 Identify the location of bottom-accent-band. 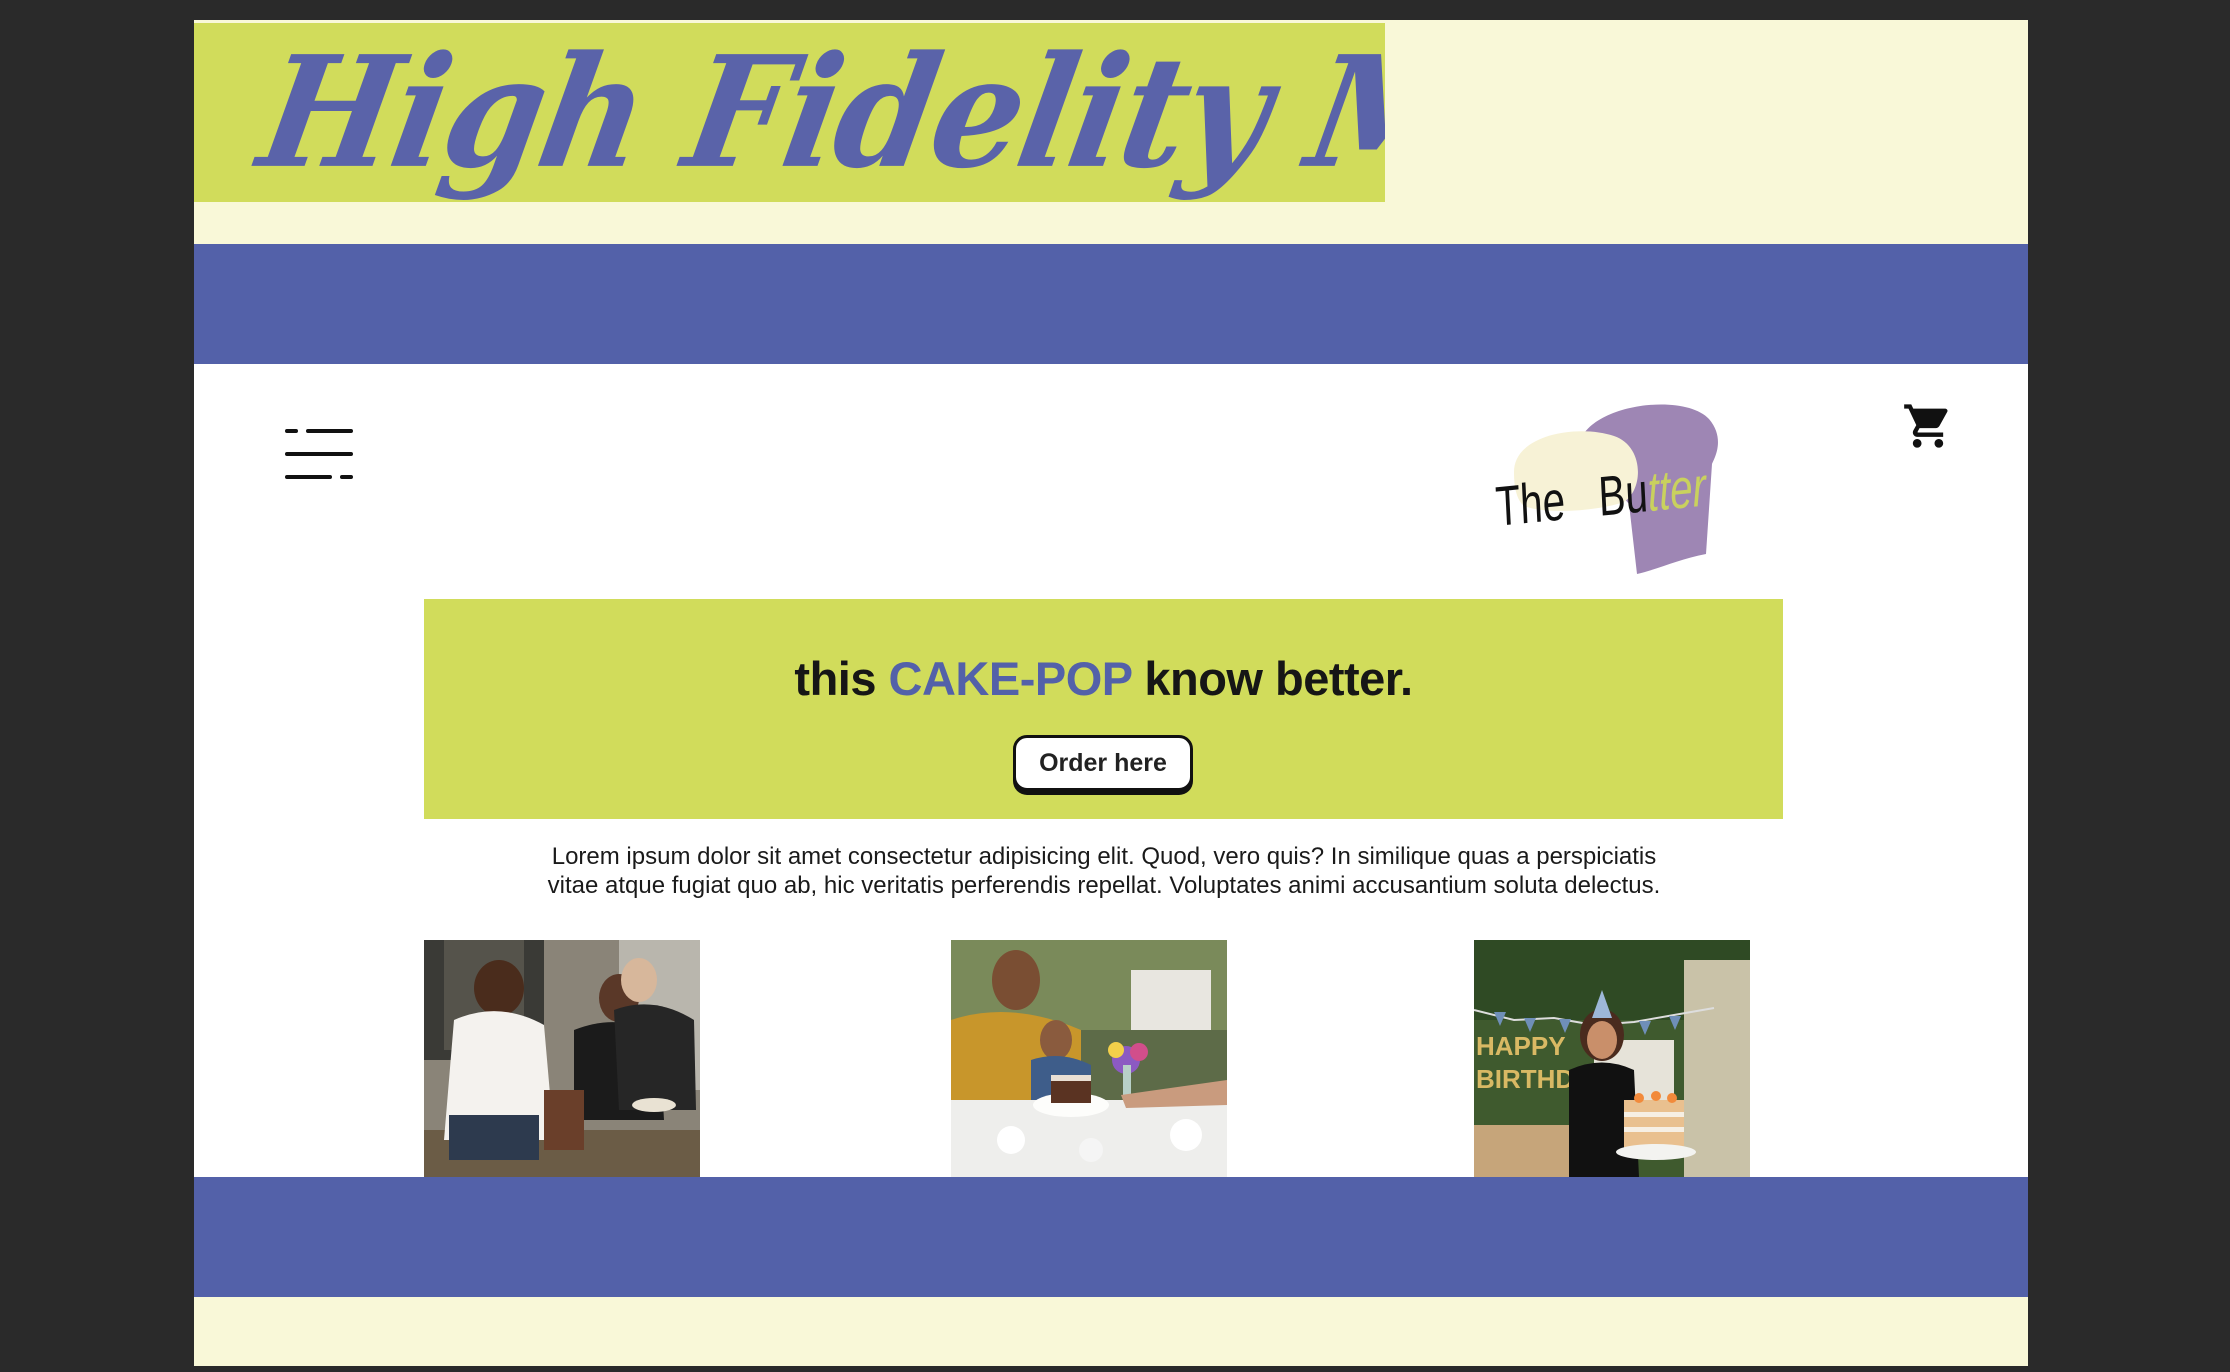
(1111, 1237).